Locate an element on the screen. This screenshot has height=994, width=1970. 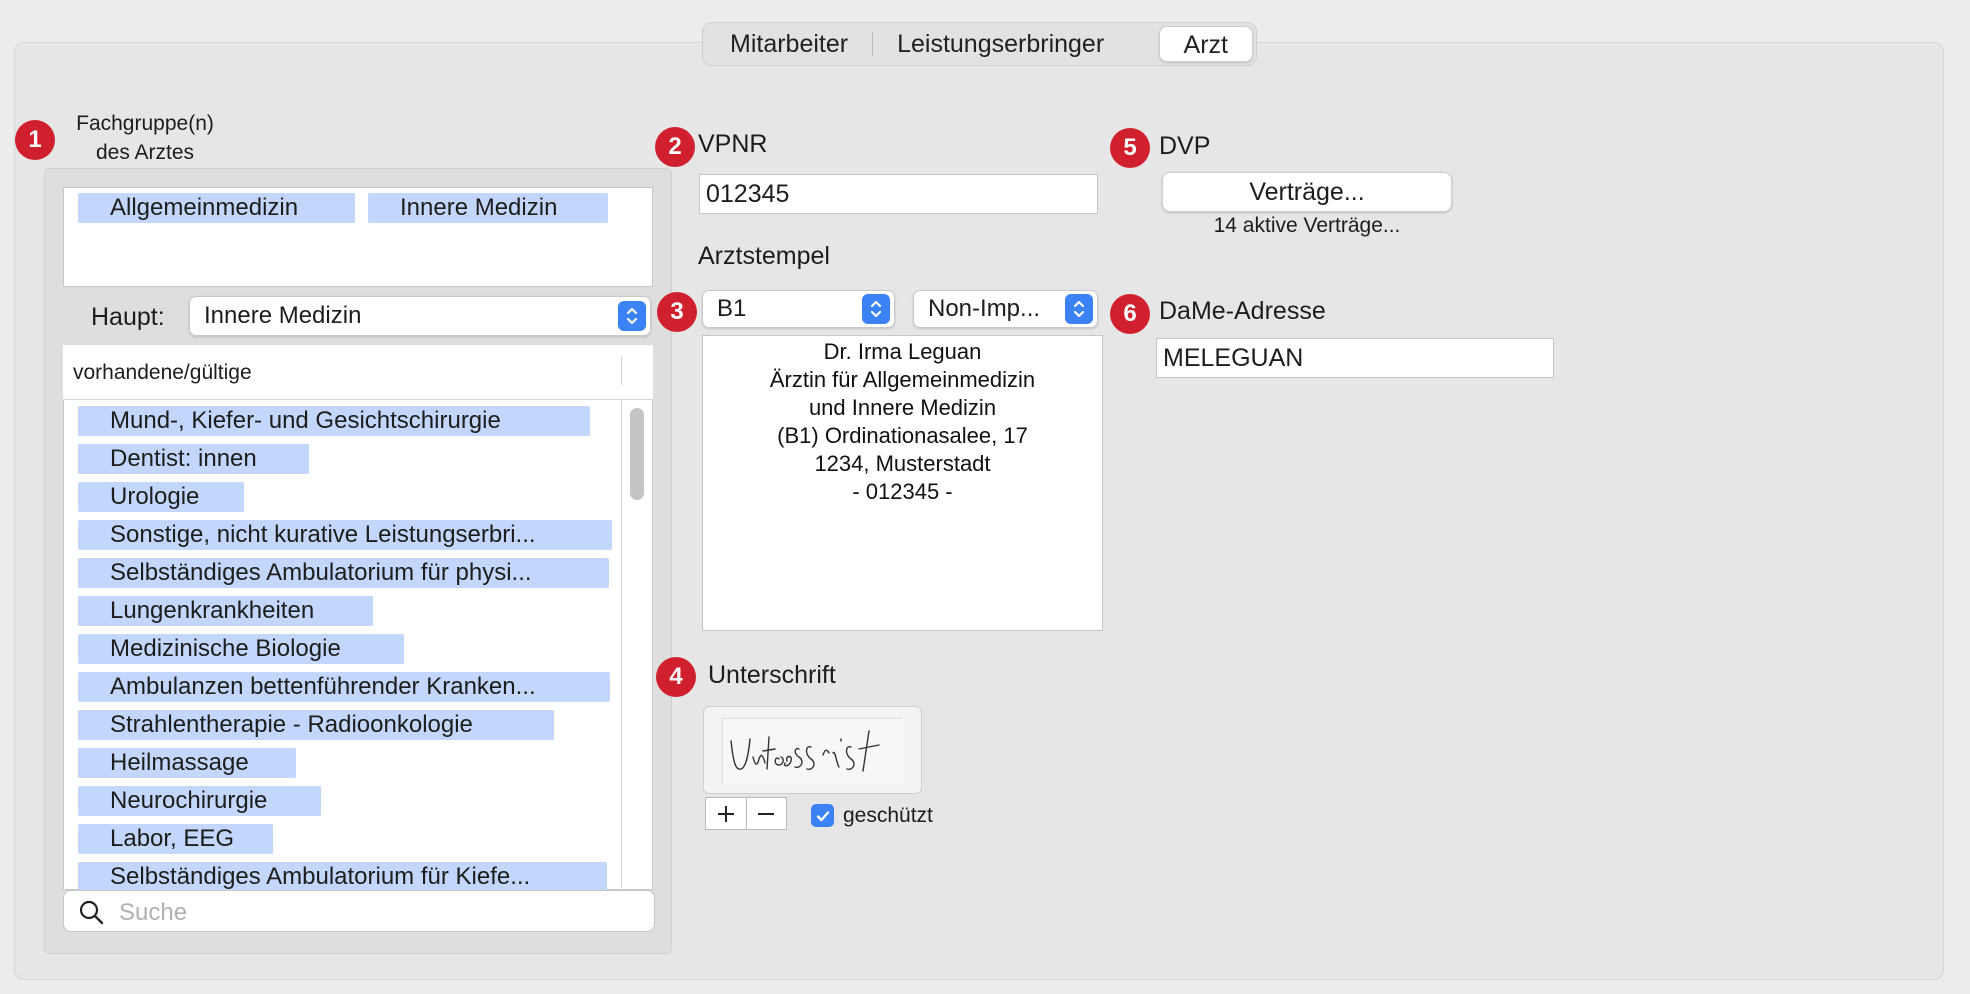
fachgruppe-label-line1: Fachgruppe(n) is located at coordinates (145, 123).